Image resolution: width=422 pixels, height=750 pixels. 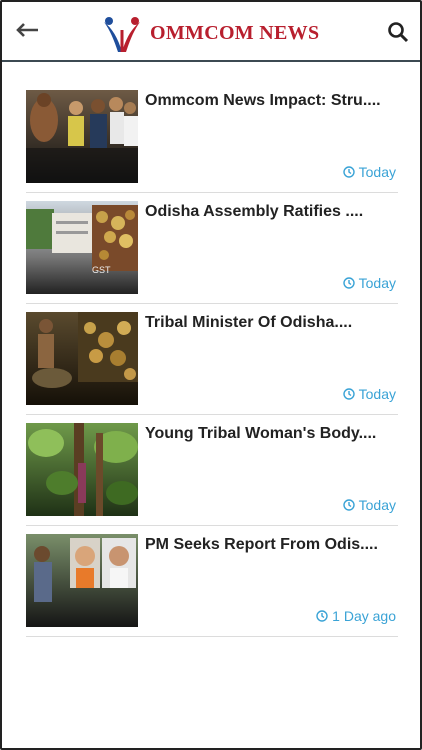 I want to click on news-item: Tribal Minister Of Odisha.... Today, so click(x=212, y=359).